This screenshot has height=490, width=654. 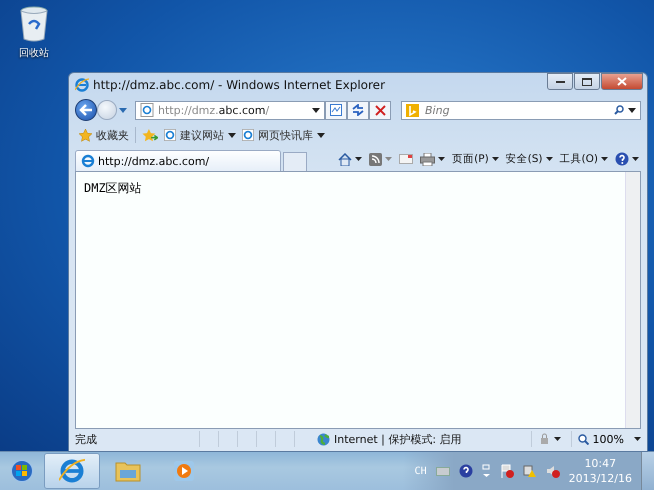 I want to click on maximize-button, so click(x=587, y=81).